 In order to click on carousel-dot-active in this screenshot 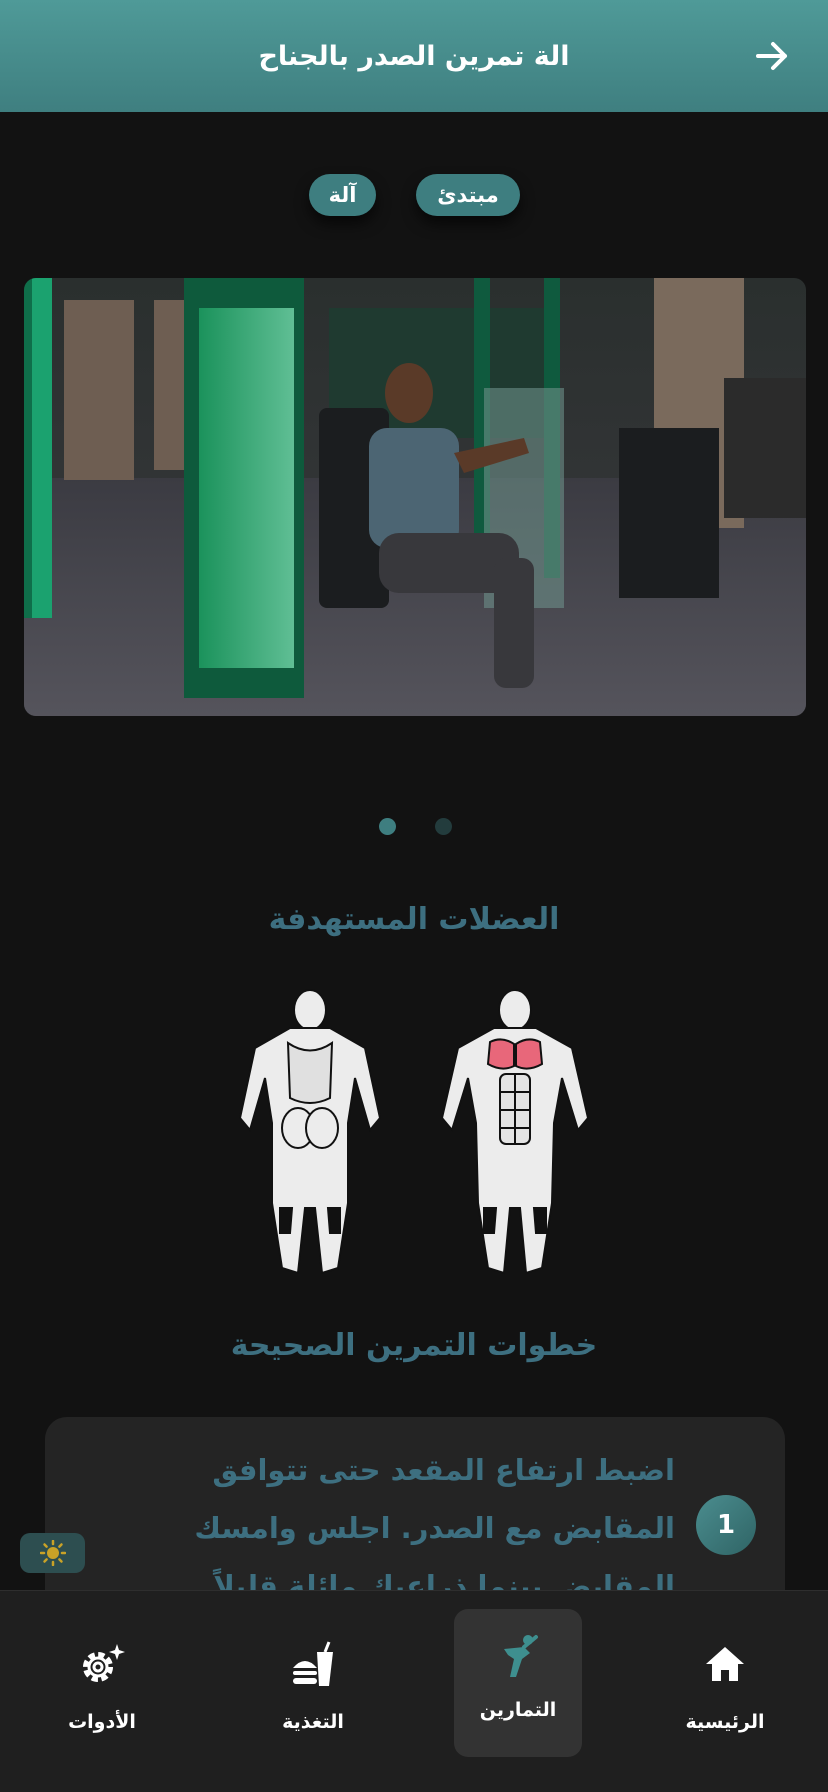, I will do `click(387, 826)`.